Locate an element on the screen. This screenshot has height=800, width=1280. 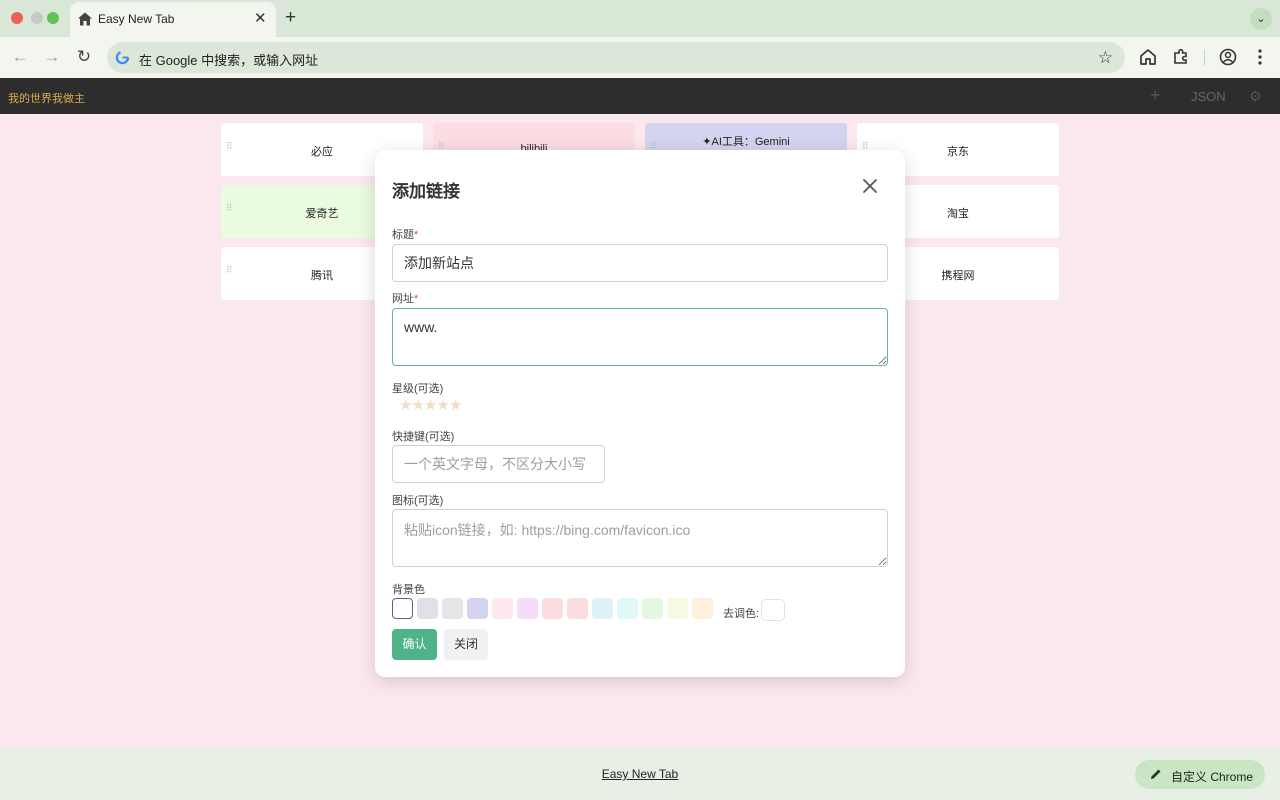
toolbar-separator is located at coordinates (1204, 58).